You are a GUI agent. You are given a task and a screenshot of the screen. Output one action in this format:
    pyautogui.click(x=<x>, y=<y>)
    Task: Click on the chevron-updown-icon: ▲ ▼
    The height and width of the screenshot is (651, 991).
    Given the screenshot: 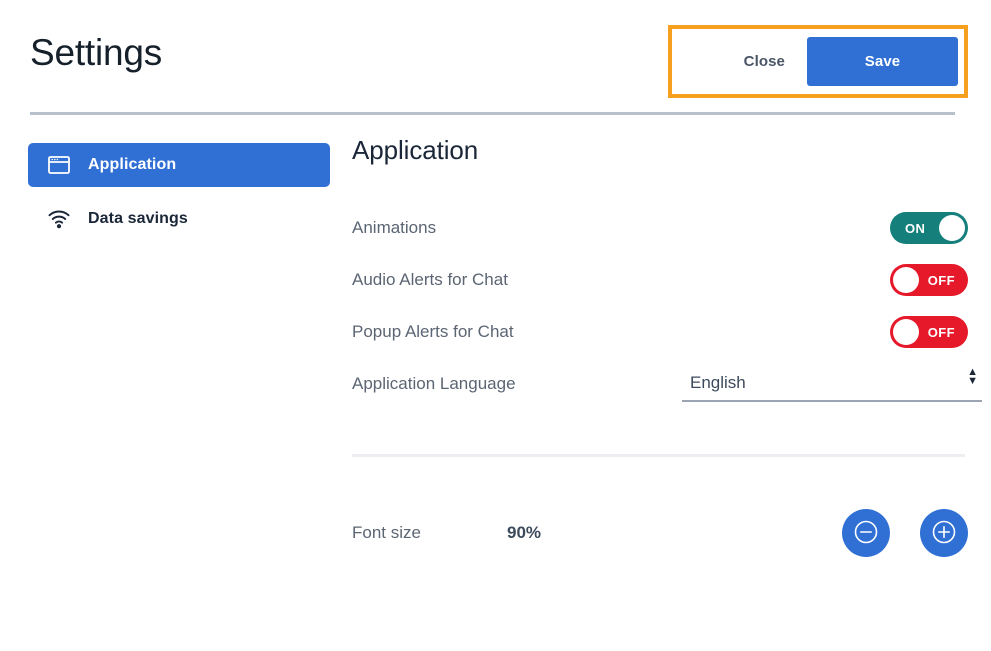 What is the action you would take?
    pyautogui.click(x=972, y=376)
    